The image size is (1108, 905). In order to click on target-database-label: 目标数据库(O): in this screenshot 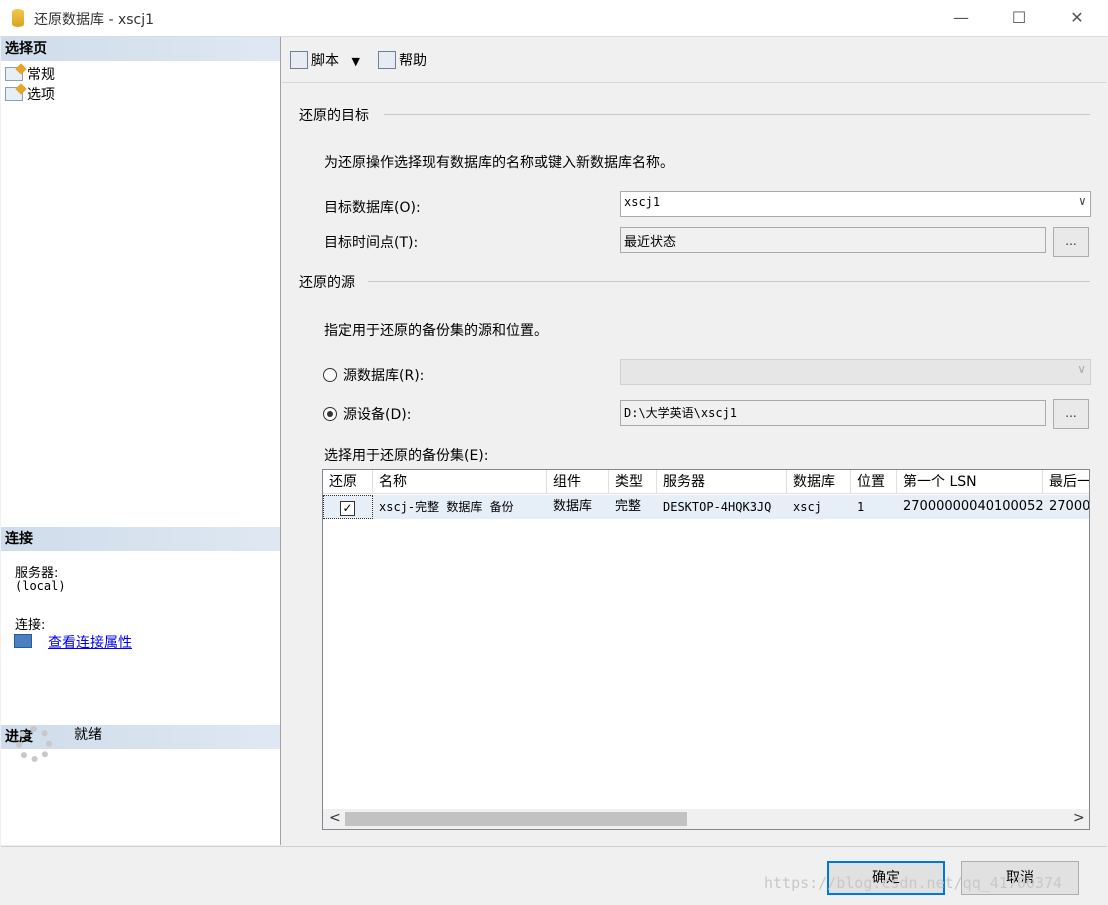, I will do `click(372, 208)`.